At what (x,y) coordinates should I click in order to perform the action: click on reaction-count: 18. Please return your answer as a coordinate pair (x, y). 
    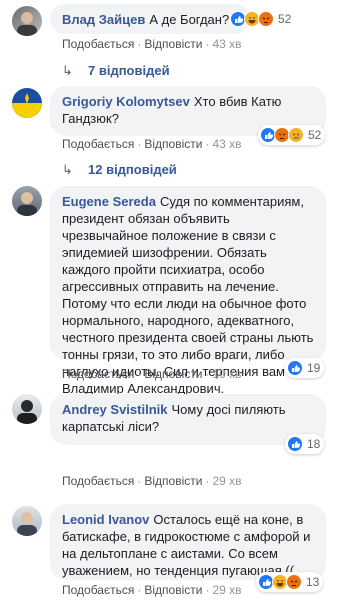
    Looking at the image, I should click on (314, 444).